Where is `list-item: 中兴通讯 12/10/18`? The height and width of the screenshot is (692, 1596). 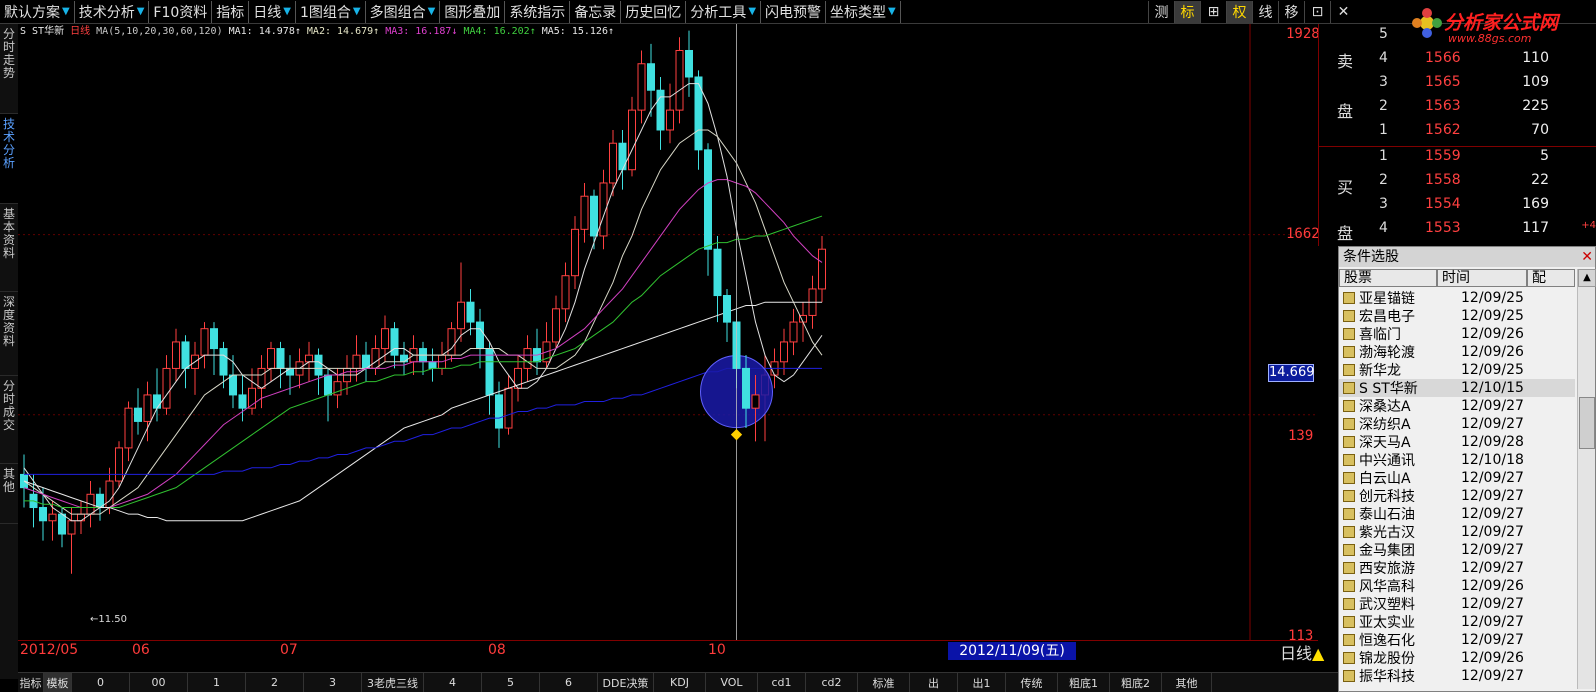
list-item: 中兴通讯 12/10/18 is located at coordinates (1457, 460).